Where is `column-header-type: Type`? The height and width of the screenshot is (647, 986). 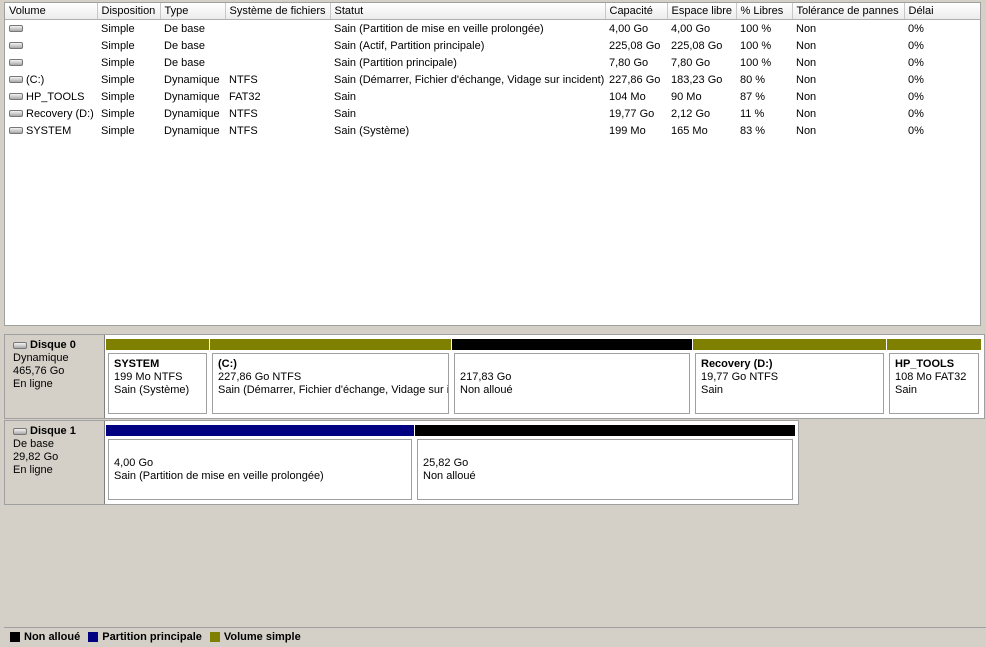
column-header-type: Type is located at coordinates (193, 11).